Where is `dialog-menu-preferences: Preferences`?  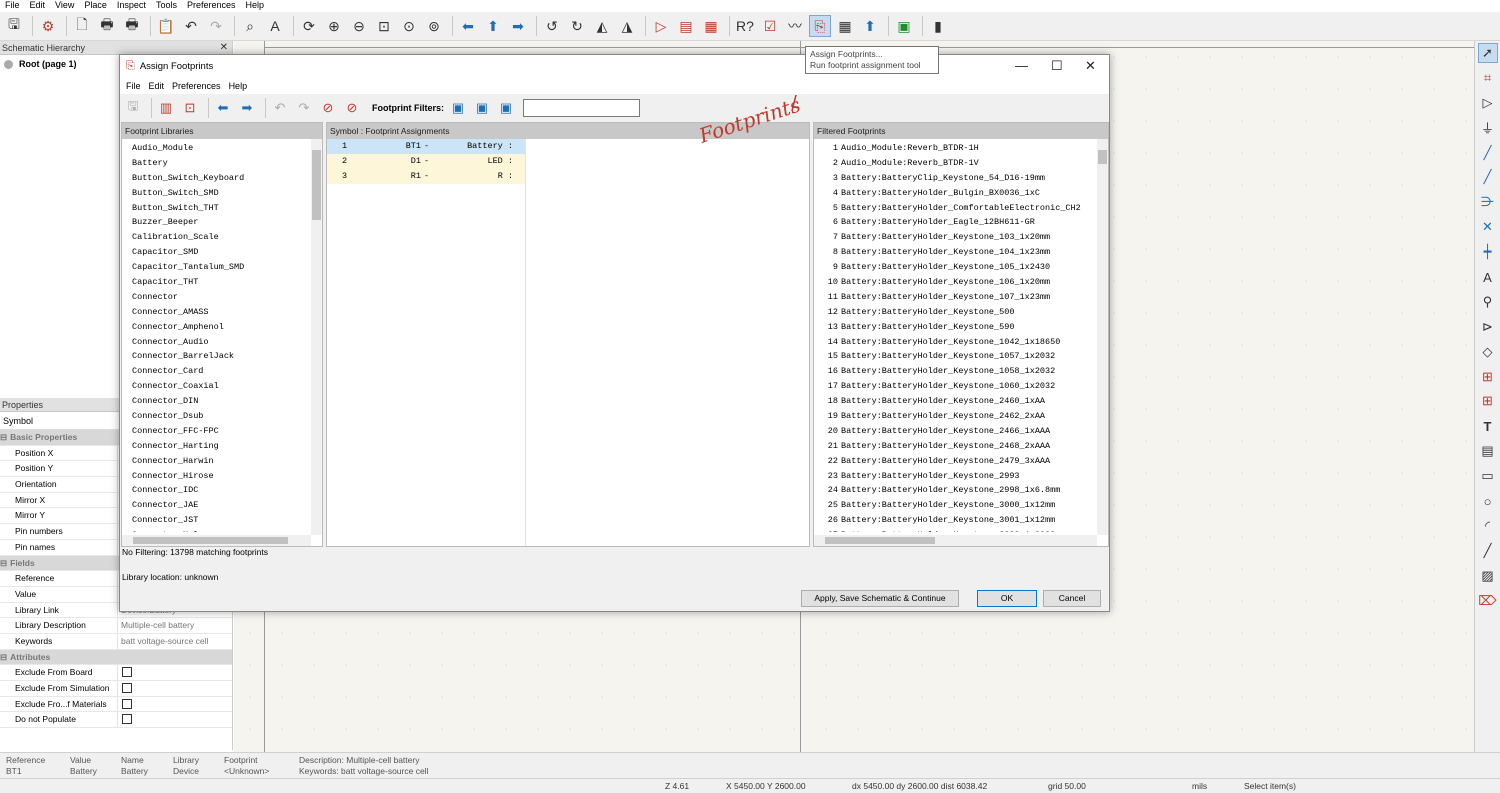
dialog-menu-preferences: Preferences is located at coordinates (196, 86).